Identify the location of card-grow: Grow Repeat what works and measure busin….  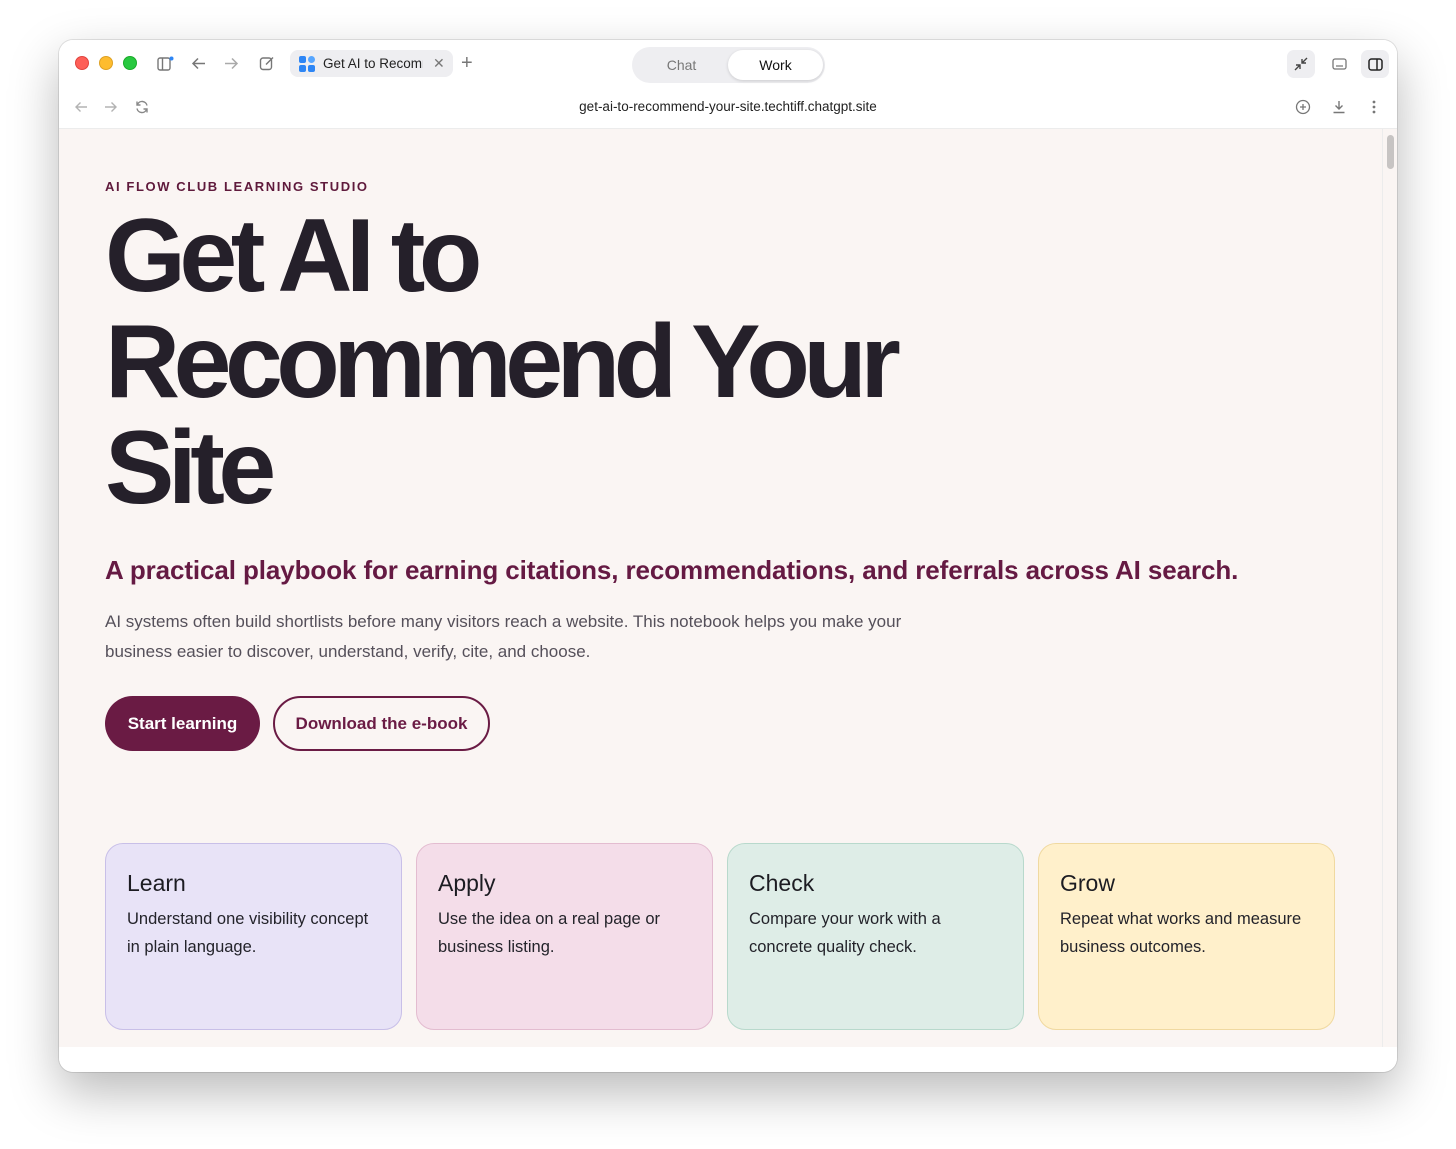
(1186, 936).